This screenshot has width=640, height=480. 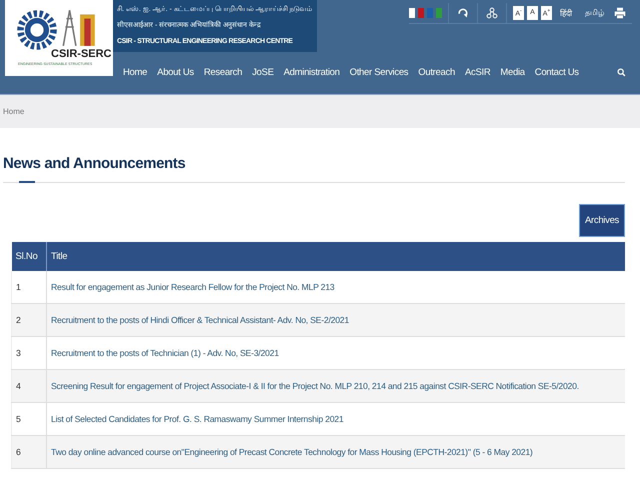 I want to click on language-link: தமிழ், so click(x=594, y=13).